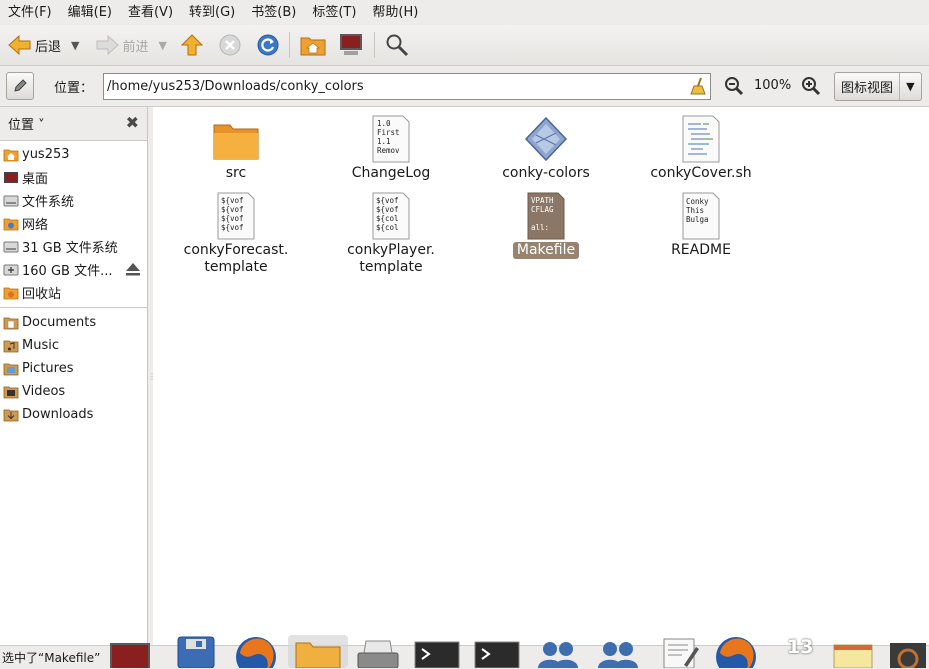 This screenshot has height=669, width=929. What do you see at coordinates (318, 651) in the screenshot?
I see `files-folder-icon` at bounding box center [318, 651].